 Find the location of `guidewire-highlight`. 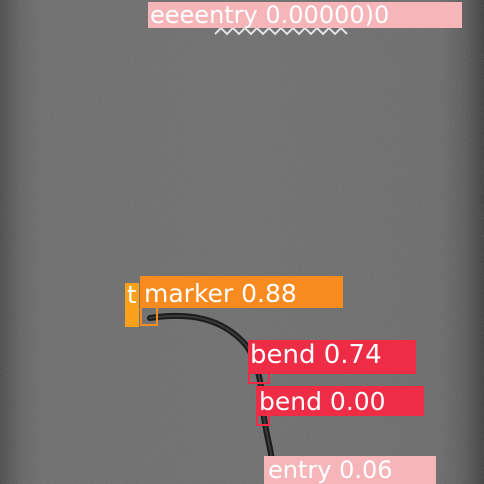

guidewire-highlight is located at coordinates (211, 387).